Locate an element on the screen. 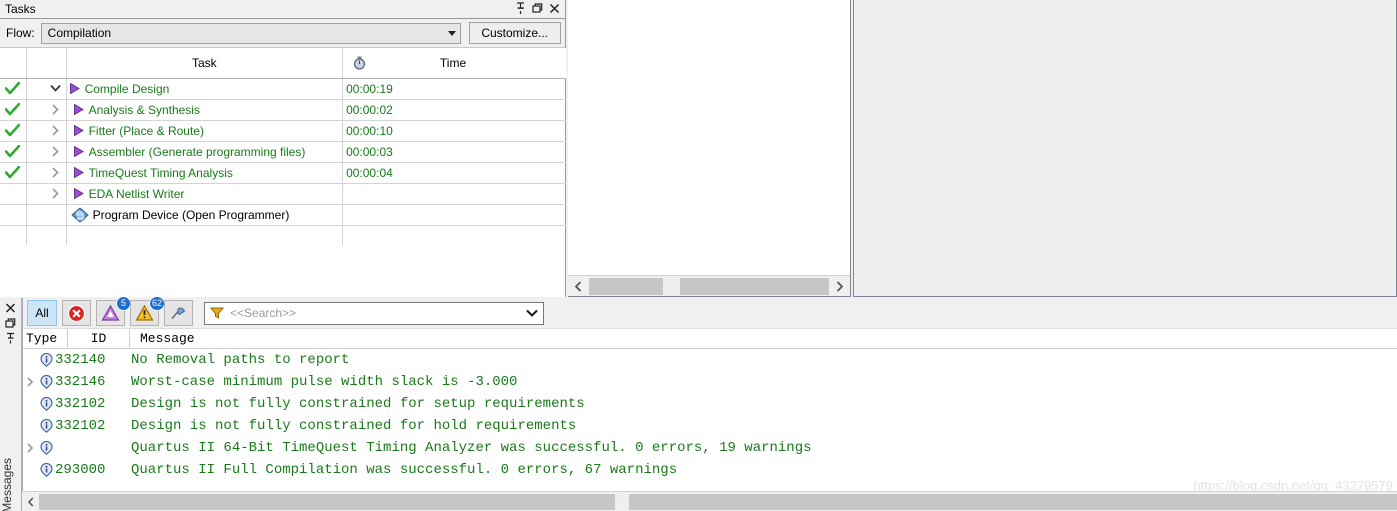 The image size is (1397, 511). task-name-cell: Assembler (Generate programming files) is located at coordinates (205, 152).